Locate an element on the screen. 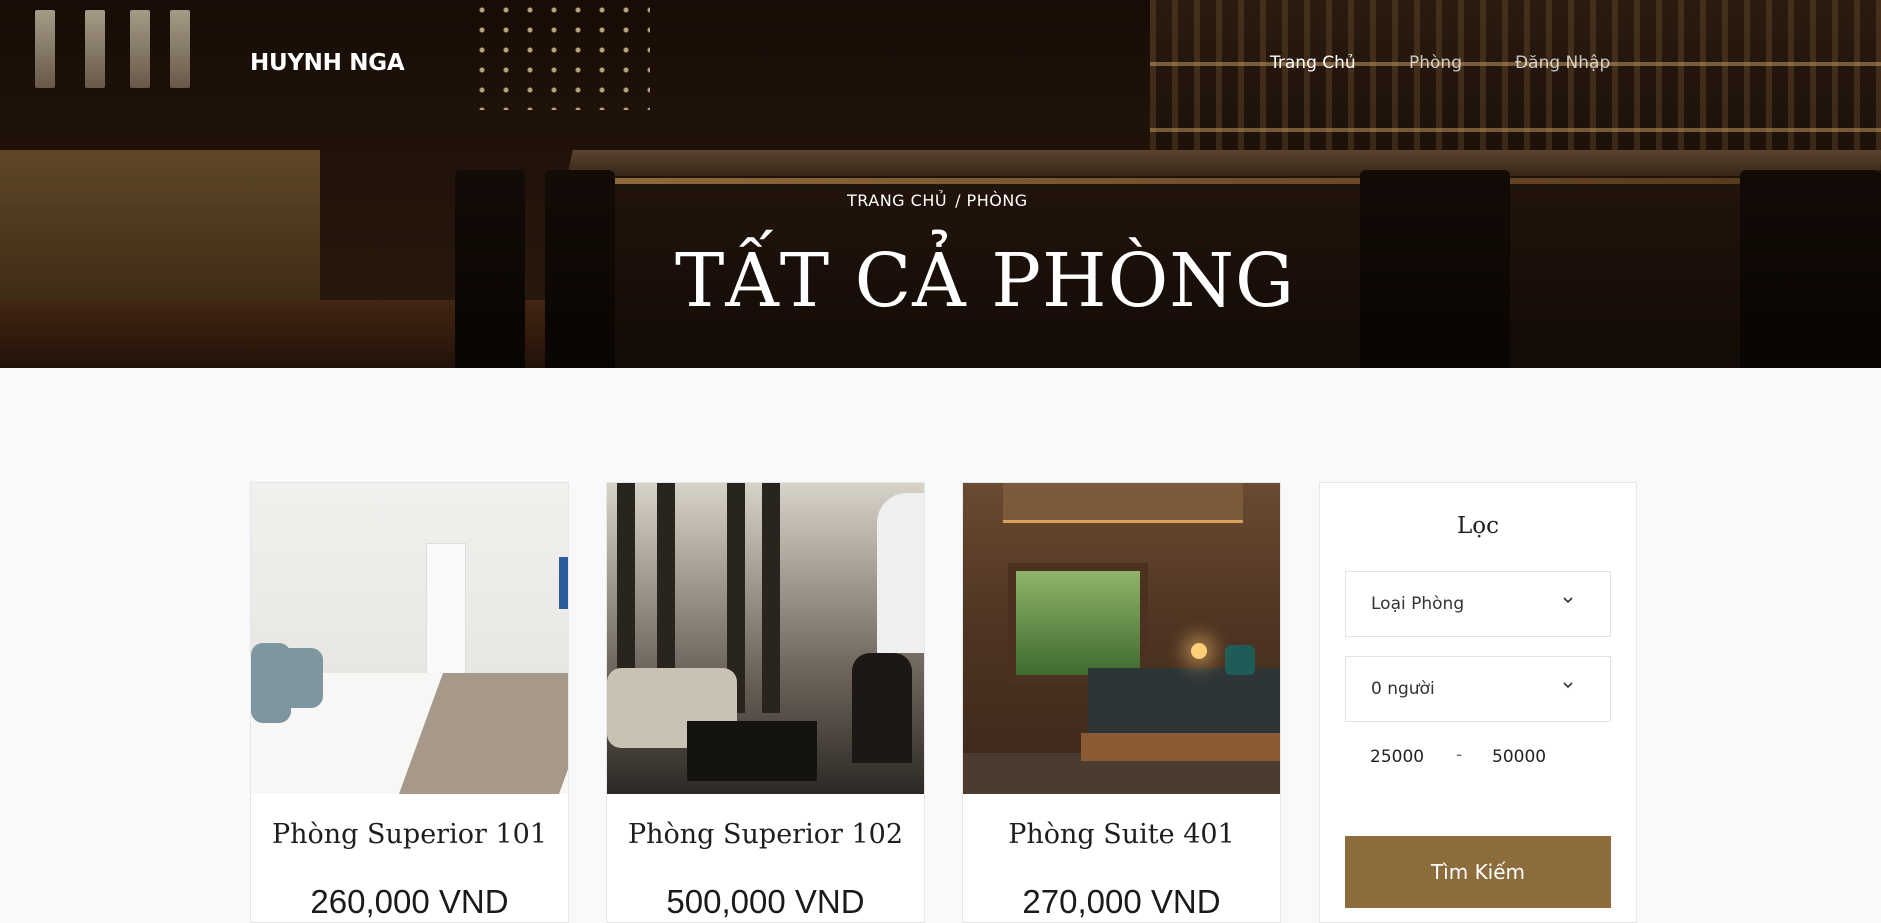 The image size is (1881, 923). brand-logo: HUYNH NGA is located at coordinates (327, 63).